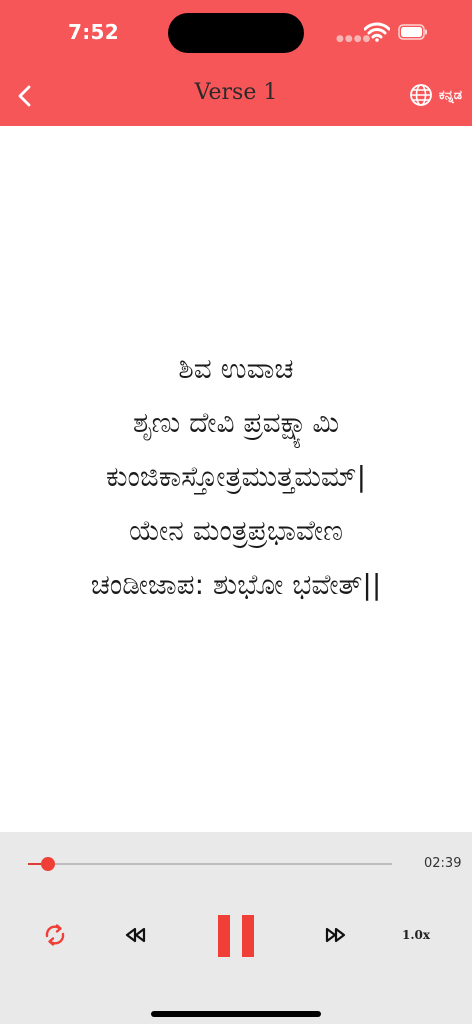 The width and height of the screenshot is (472, 1024). I want to click on fast-forward-icon, so click(335, 935).